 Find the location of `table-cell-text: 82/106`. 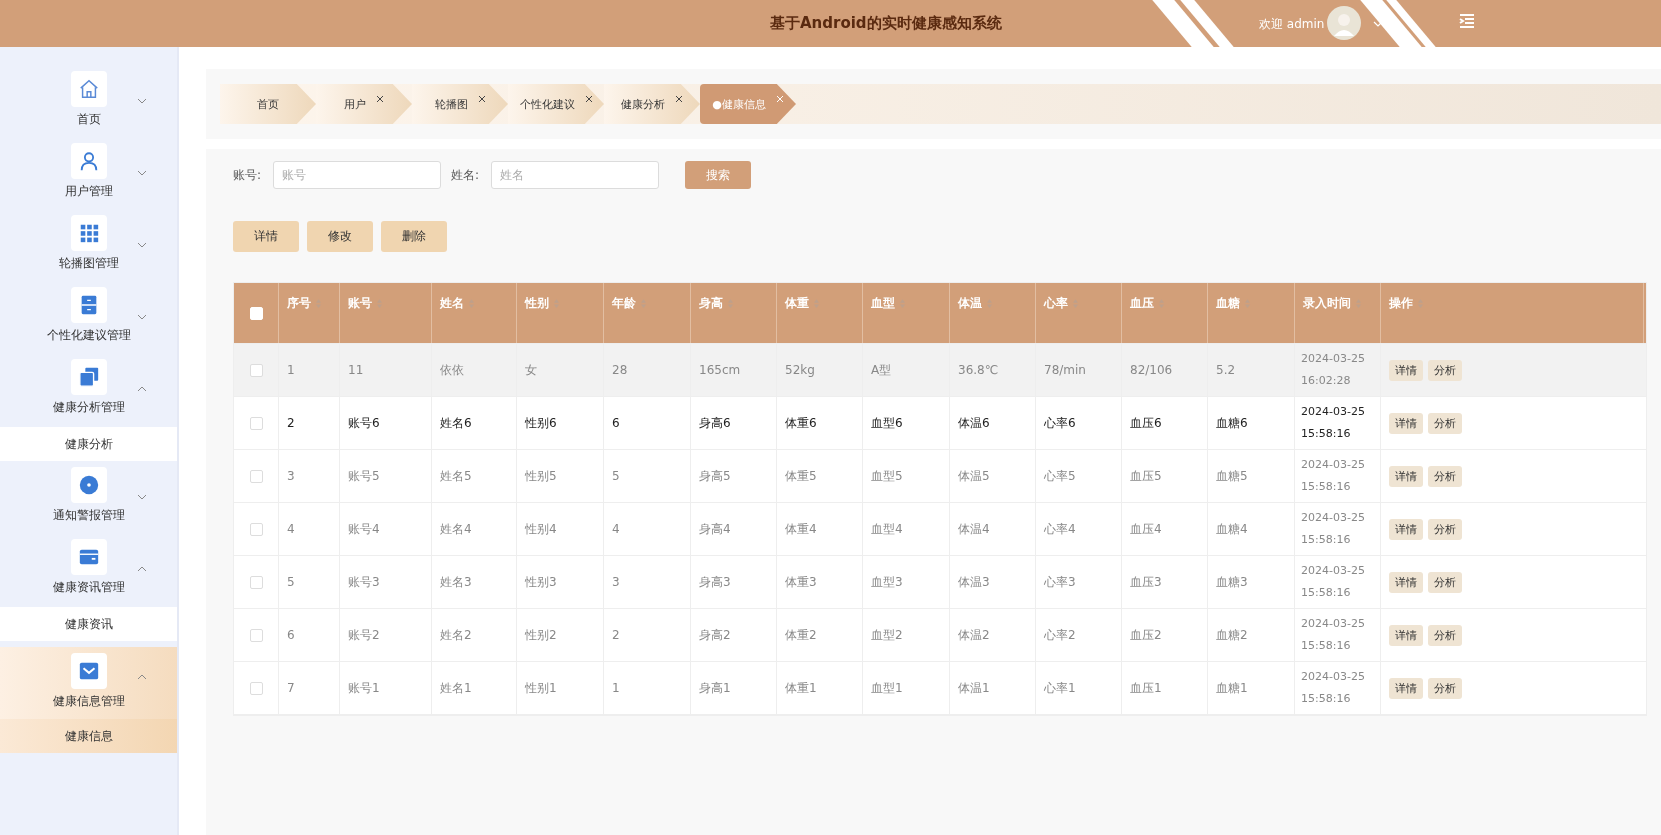

table-cell-text: 82/106 is located at coordinates (1151, 370).